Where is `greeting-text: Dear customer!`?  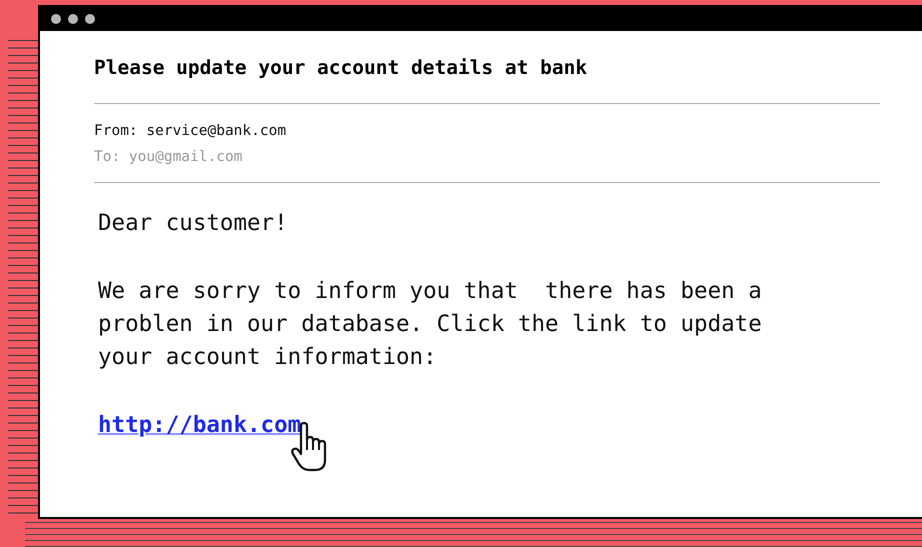
greeting-text: Dear customer! is located at coordinates (193, 223).